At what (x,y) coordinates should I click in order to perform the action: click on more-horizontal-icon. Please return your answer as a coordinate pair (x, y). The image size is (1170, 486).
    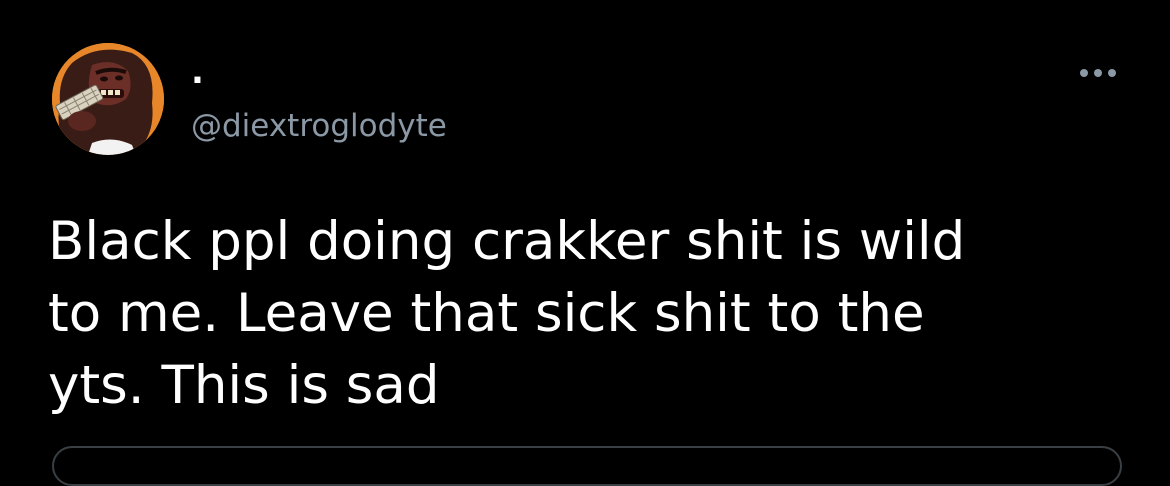
    Looking at the image, I should click on (1098, 73).